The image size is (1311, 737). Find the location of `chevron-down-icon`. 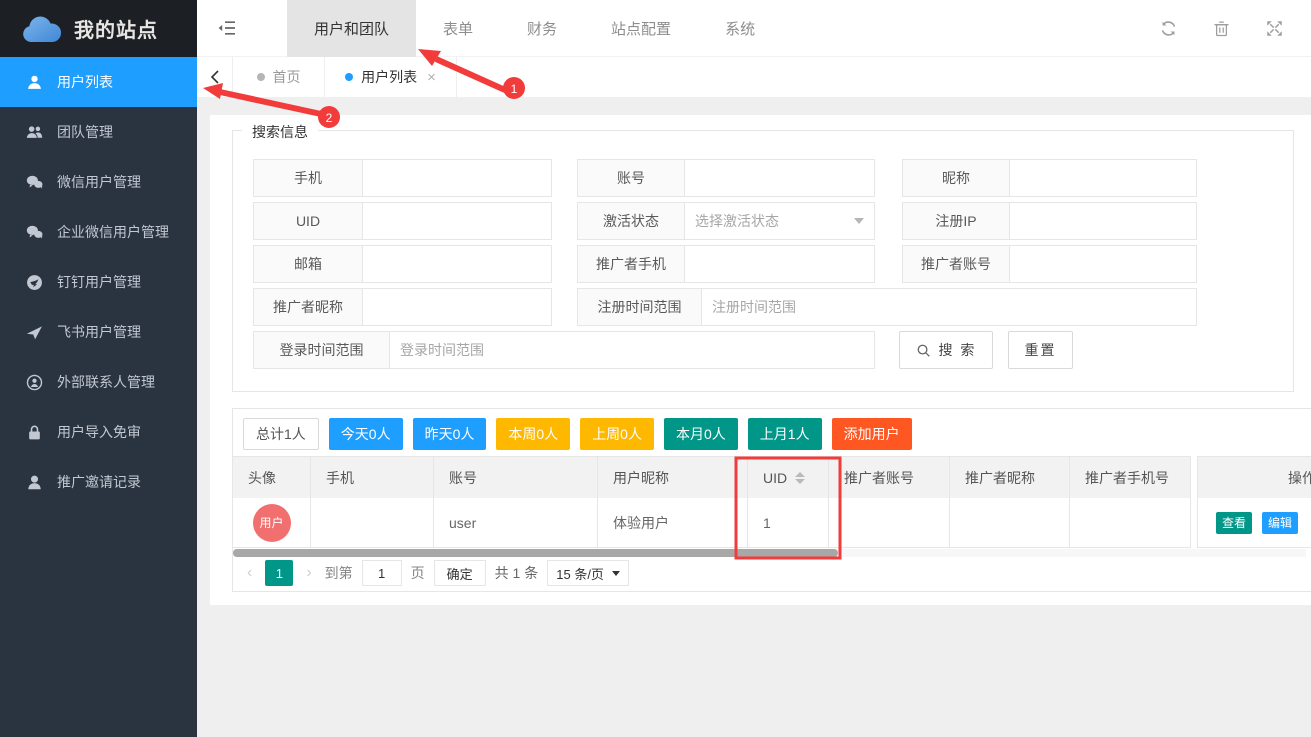

chevron-down-icon is located at coordinates (615, 573).